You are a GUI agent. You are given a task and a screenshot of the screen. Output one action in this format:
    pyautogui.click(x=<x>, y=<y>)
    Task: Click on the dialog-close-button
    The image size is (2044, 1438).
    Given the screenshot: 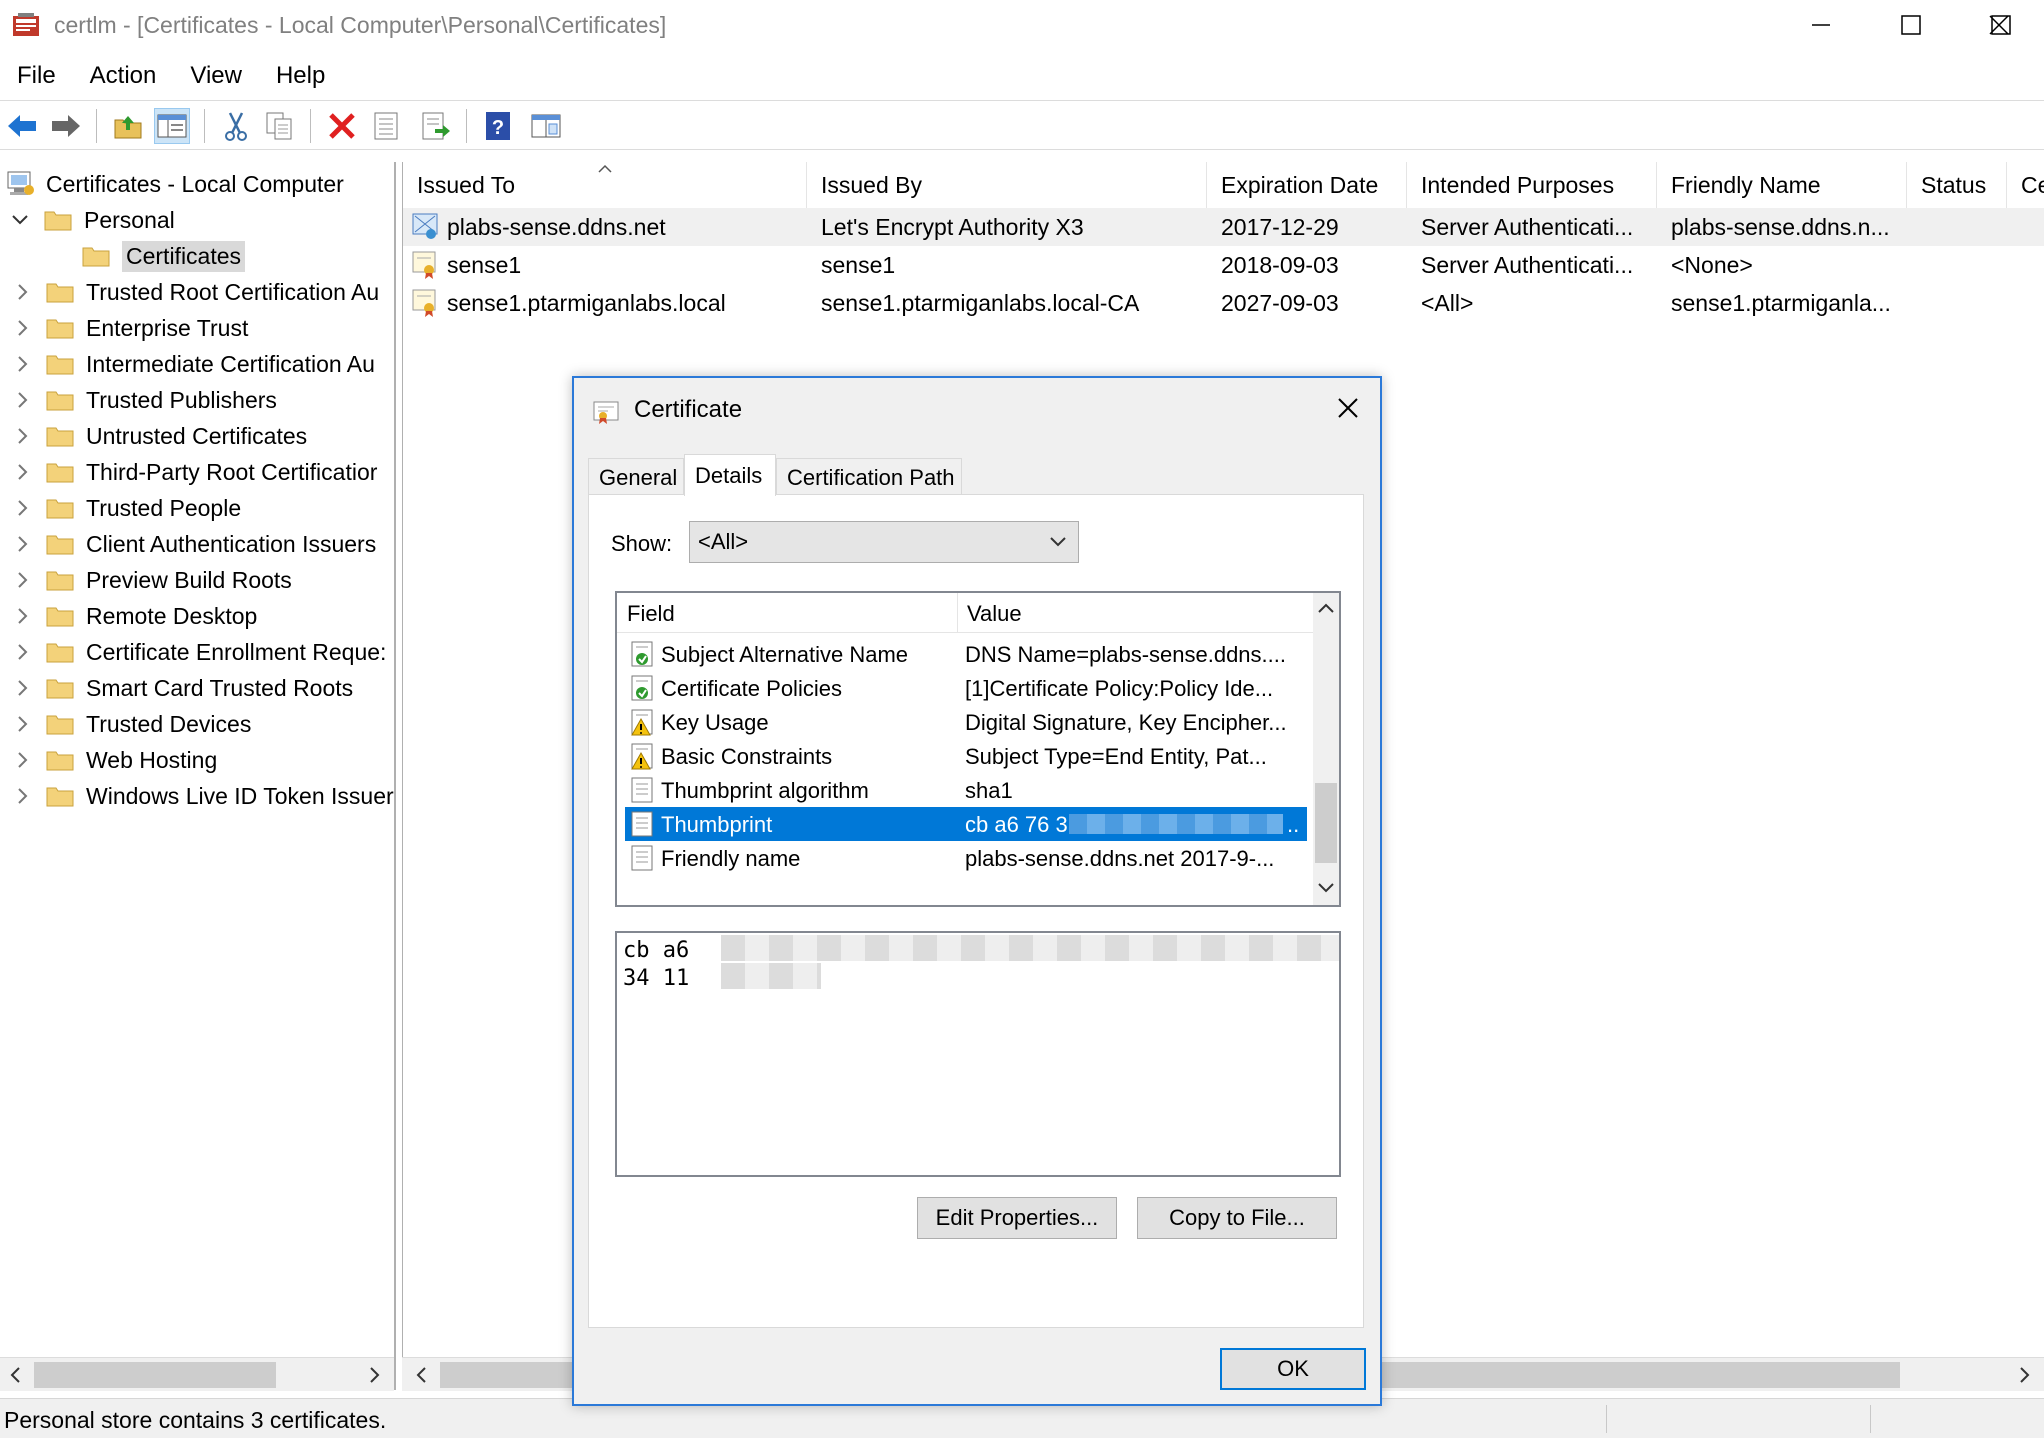 What is the action you would take?
    pyautogui.click(x=1348, y=408)
    